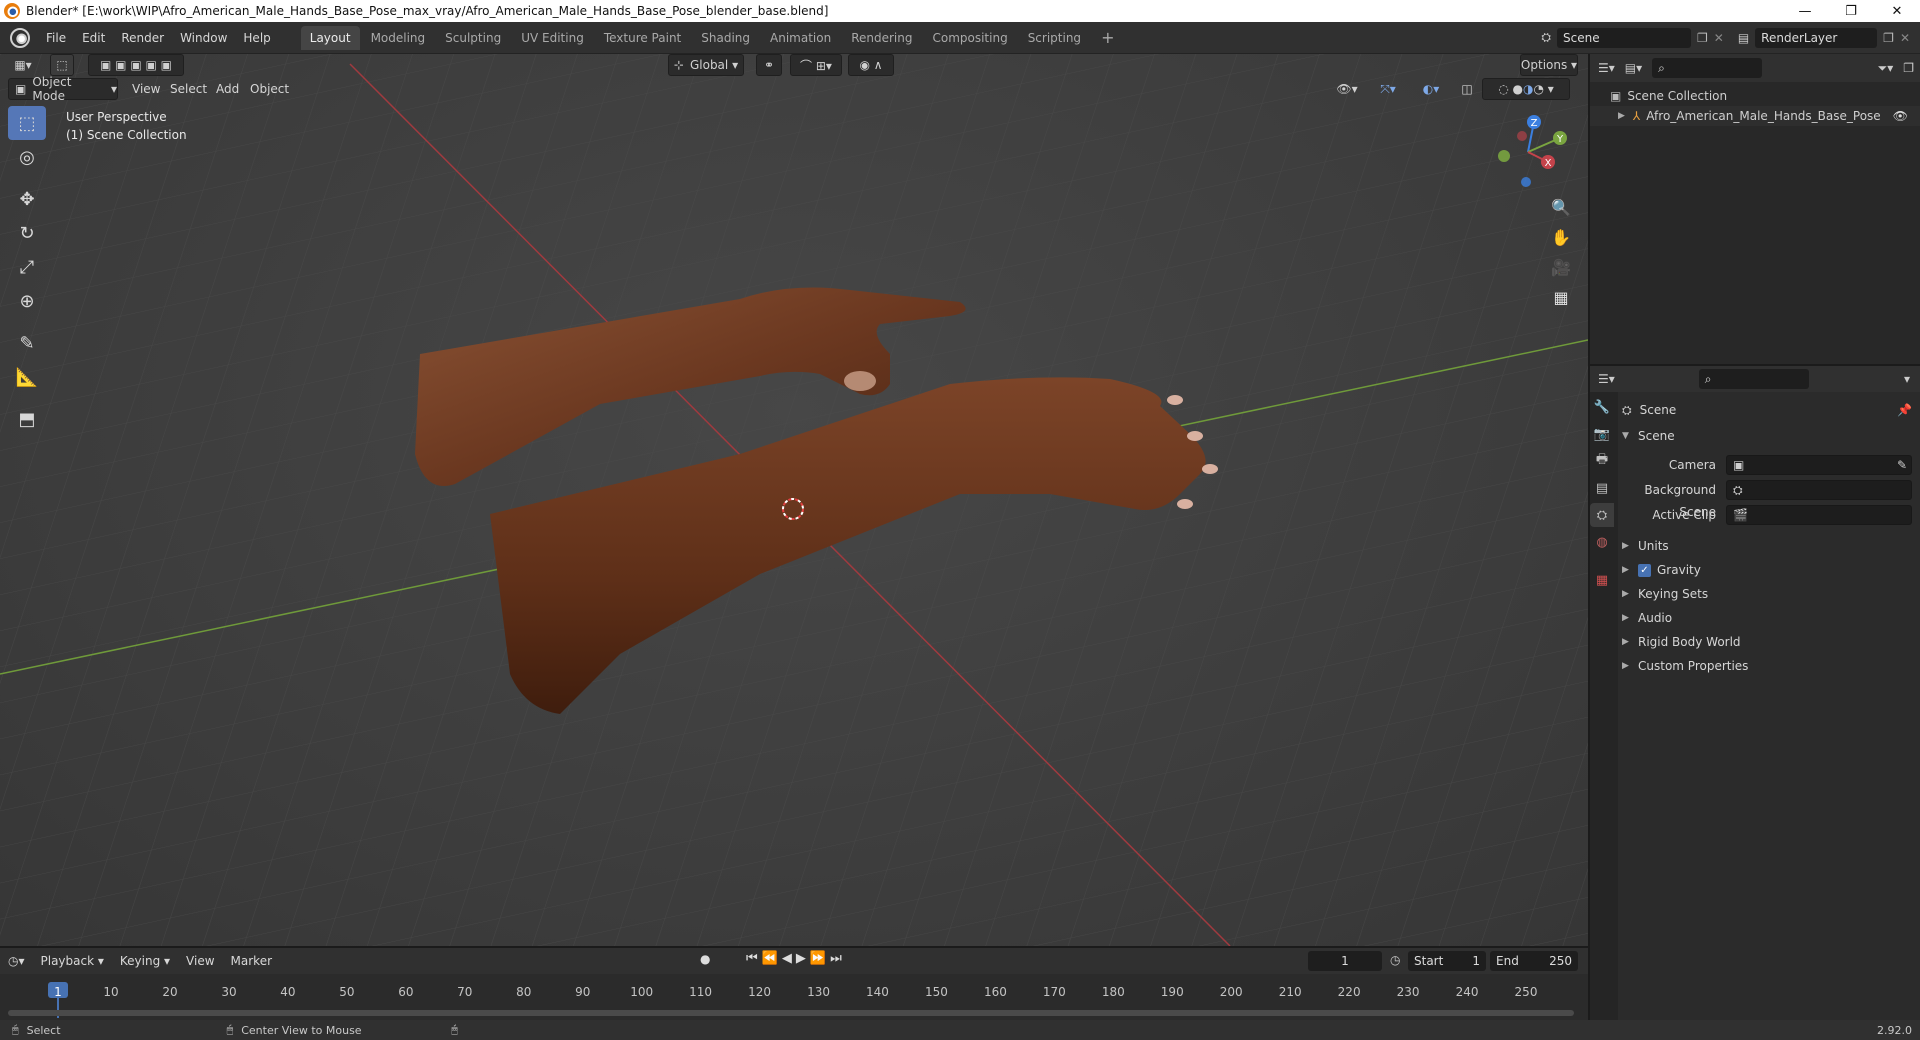 The height and width of the screenshot is (1040, 1920). Describe the element at coordinates (871, 65) in the screenshot. I see `proportional-editing-icon: ◉ ∧` at that location.